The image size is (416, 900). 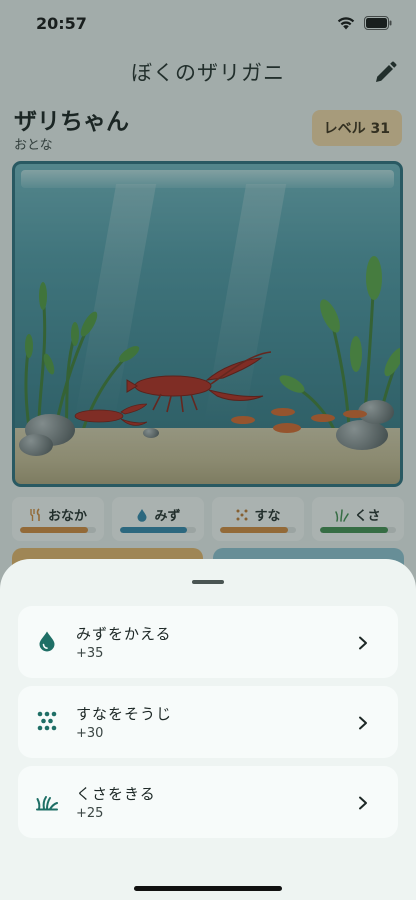 What do you see at coordinates (208, 722) in the screenshot?
I see `clean-sand-action: すなをそうじ +30` at bounding box center [208, 722].